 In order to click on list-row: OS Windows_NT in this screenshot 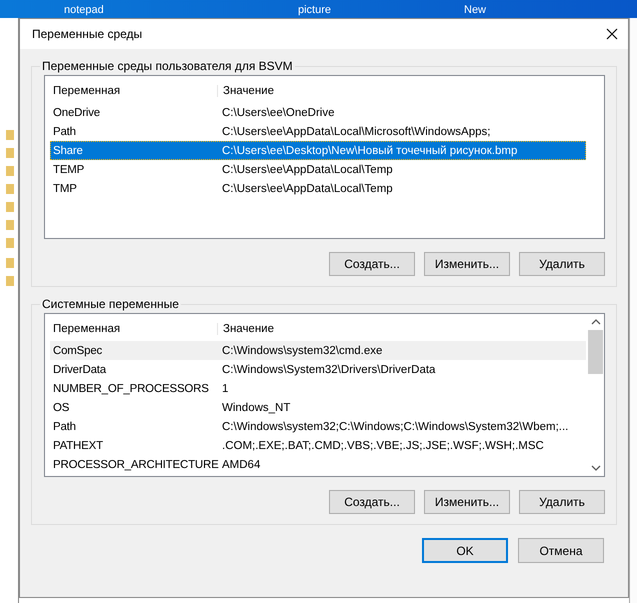, I will do `click(318, 407)`.